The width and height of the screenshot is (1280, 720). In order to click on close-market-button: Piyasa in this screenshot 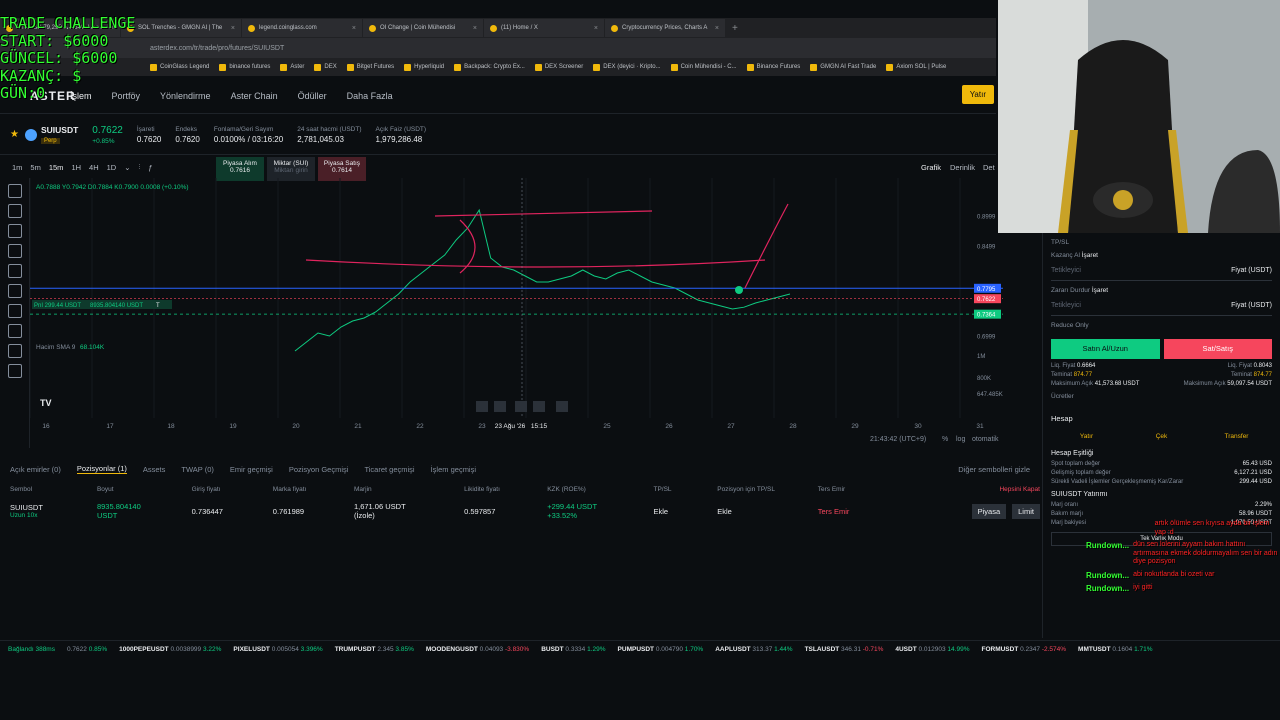, I will do `click(989, 511)`.